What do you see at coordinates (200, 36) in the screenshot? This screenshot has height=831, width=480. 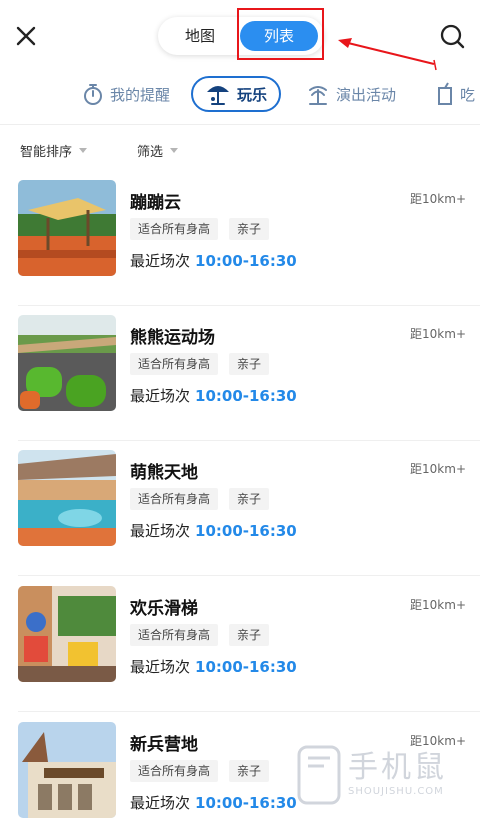 I see `tab-map: 地图` at bounding box center [200, 36].